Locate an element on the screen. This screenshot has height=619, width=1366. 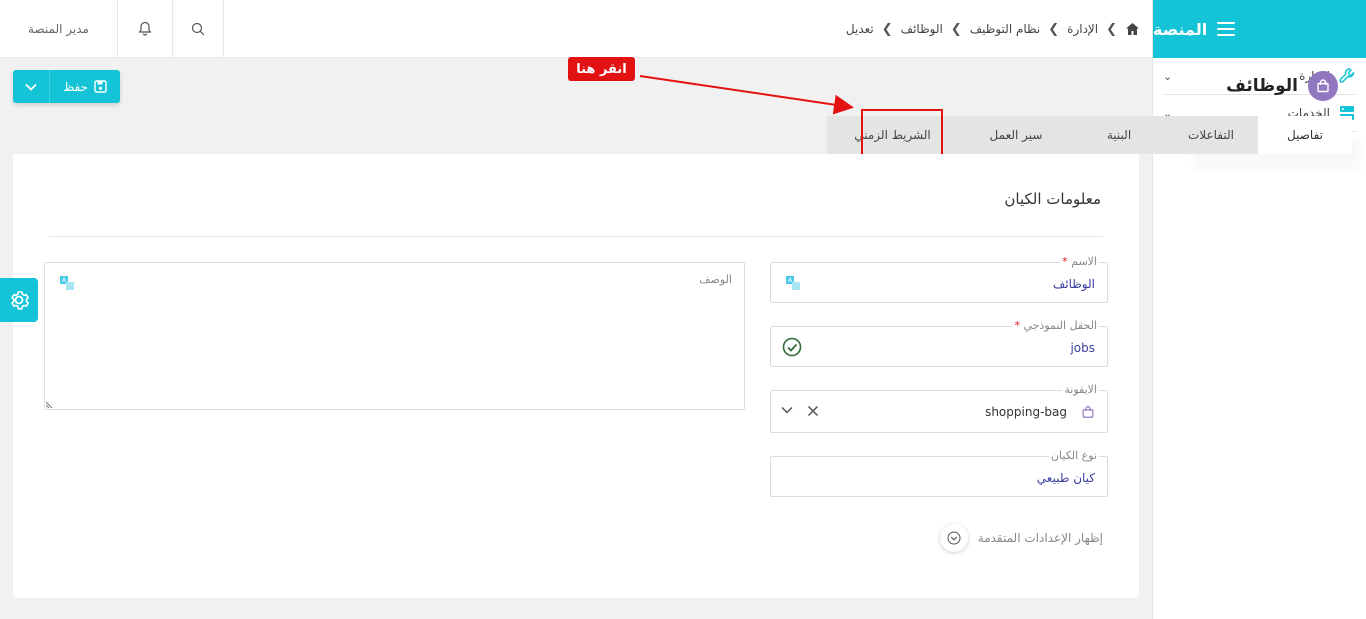
breadcrumb-item-edit: تعديل is located at coordinates (859, 29).